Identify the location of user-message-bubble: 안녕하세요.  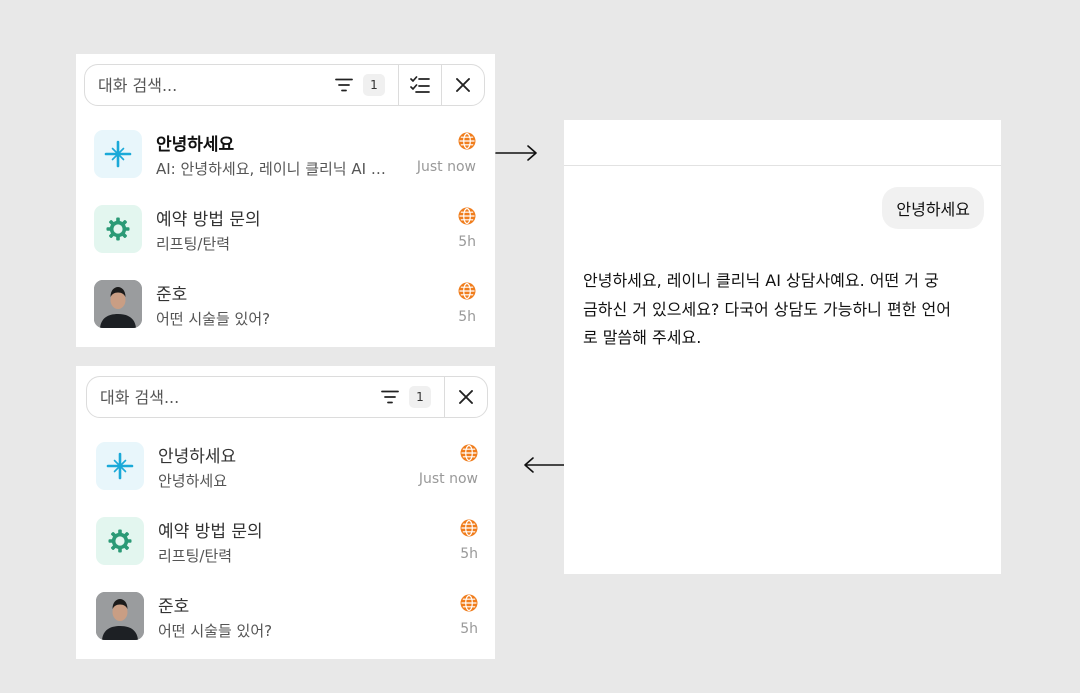
(933, 208).